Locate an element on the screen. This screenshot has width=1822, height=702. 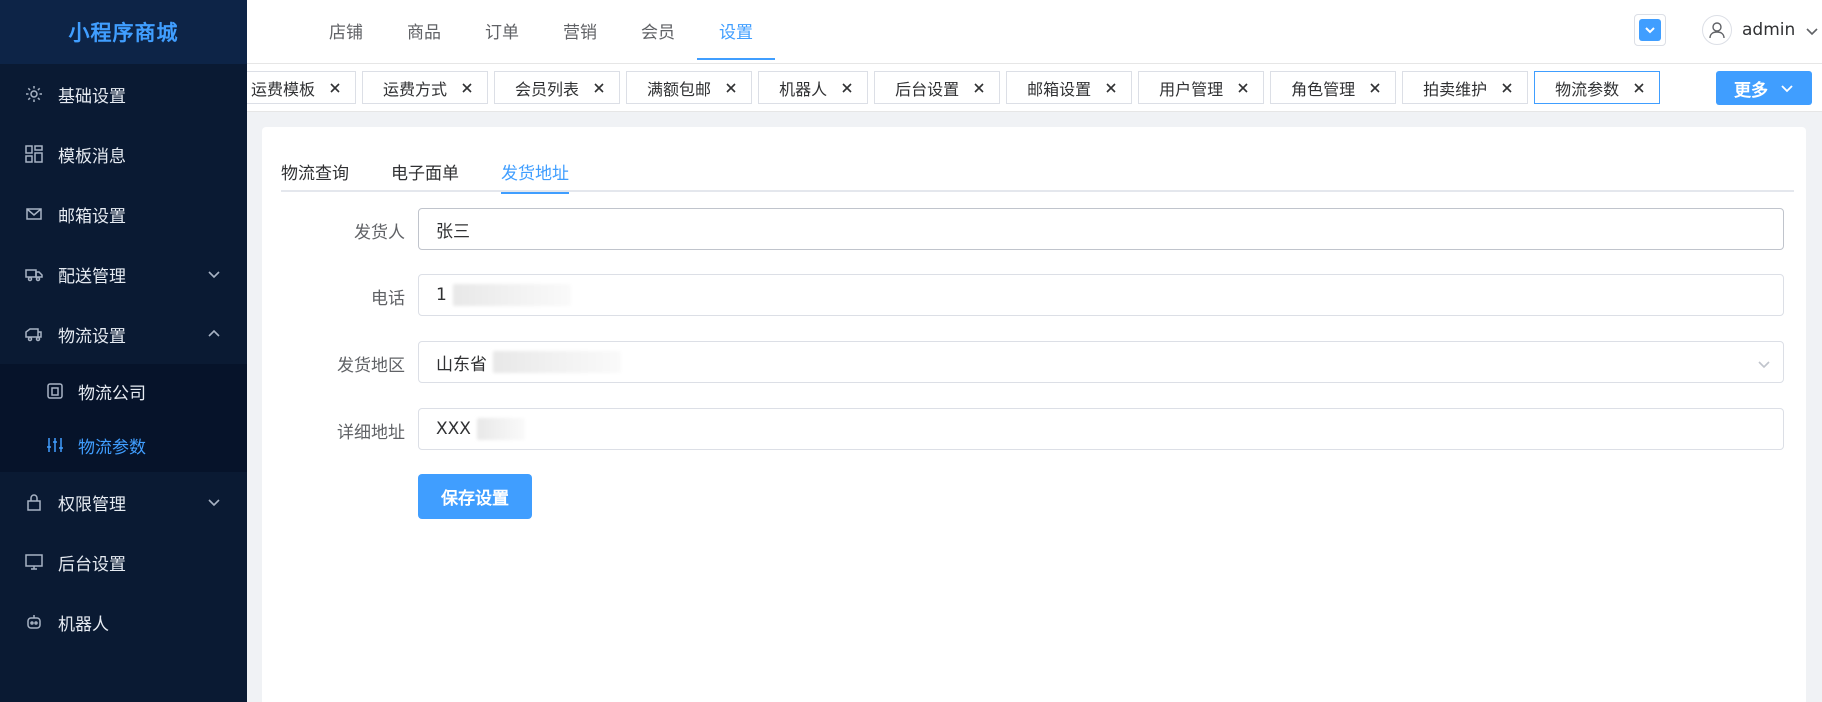
more-button-label: 更多 is located at coordinates (1751, 90).